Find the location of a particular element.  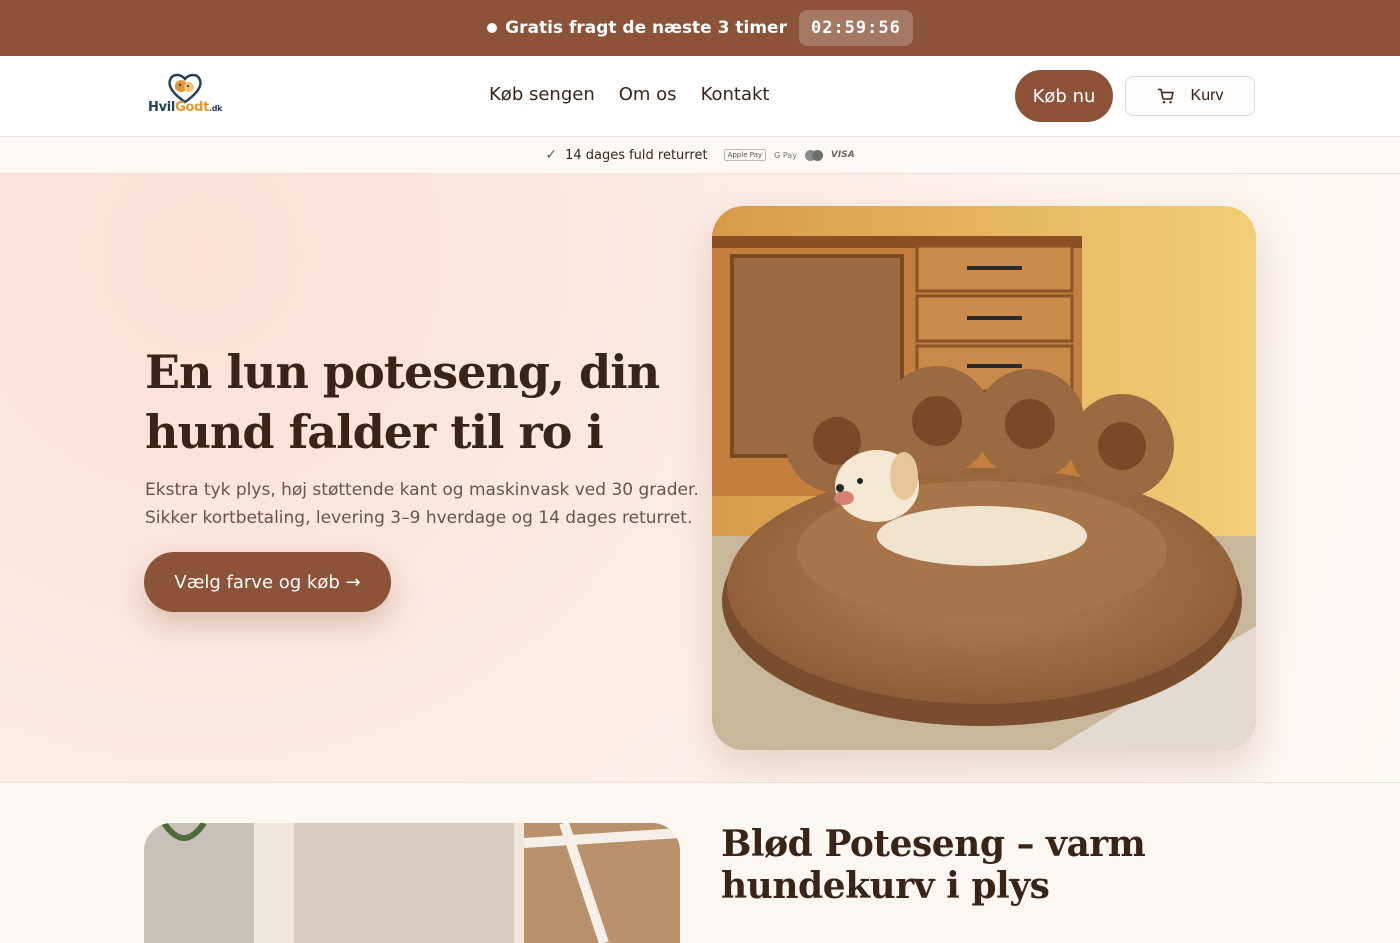

cart-button: Kurv is located at coordinates (1190, 96).